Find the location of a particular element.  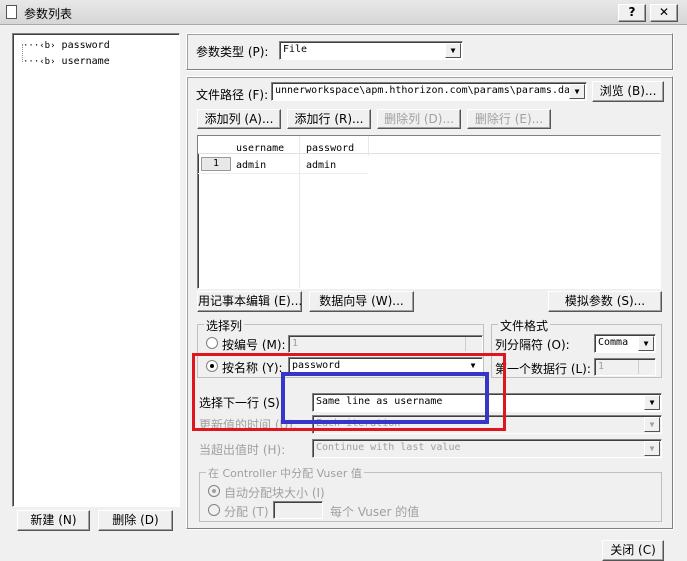

out-of-values-label: 当超出值时 (H): is located at coordinates (242, 450).